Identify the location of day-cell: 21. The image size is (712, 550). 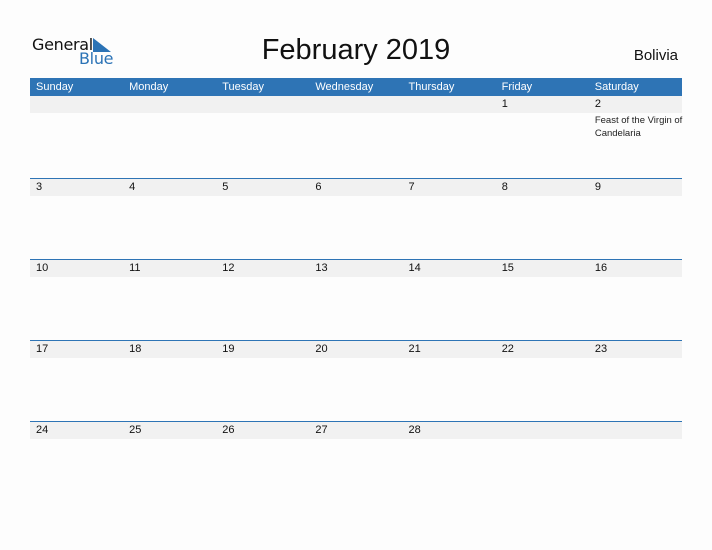
(449, 381).